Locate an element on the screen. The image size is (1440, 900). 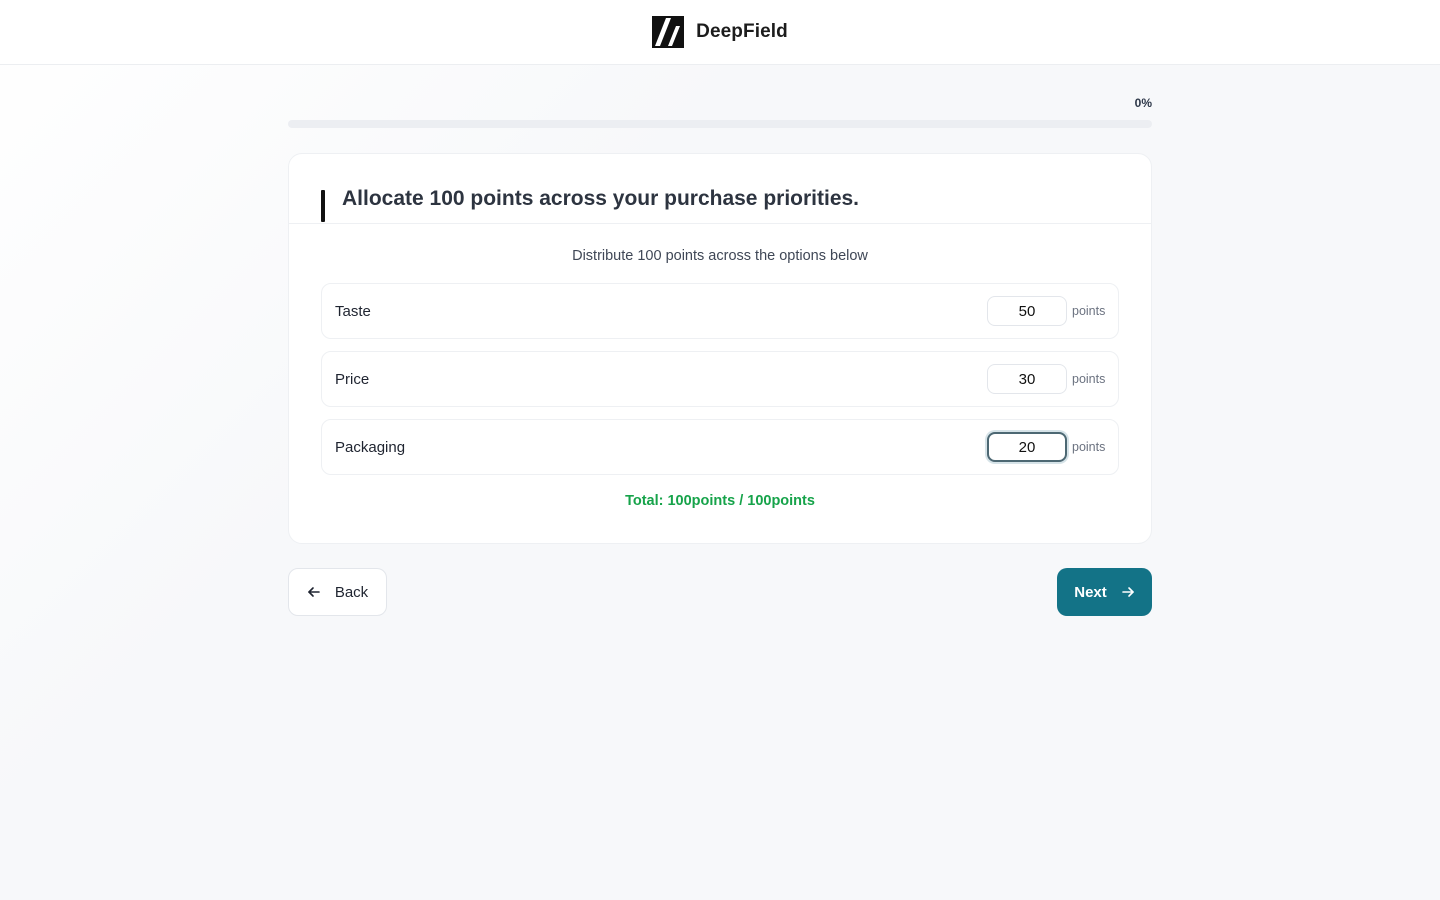
accent-bar is located at coordinates (323, 206).